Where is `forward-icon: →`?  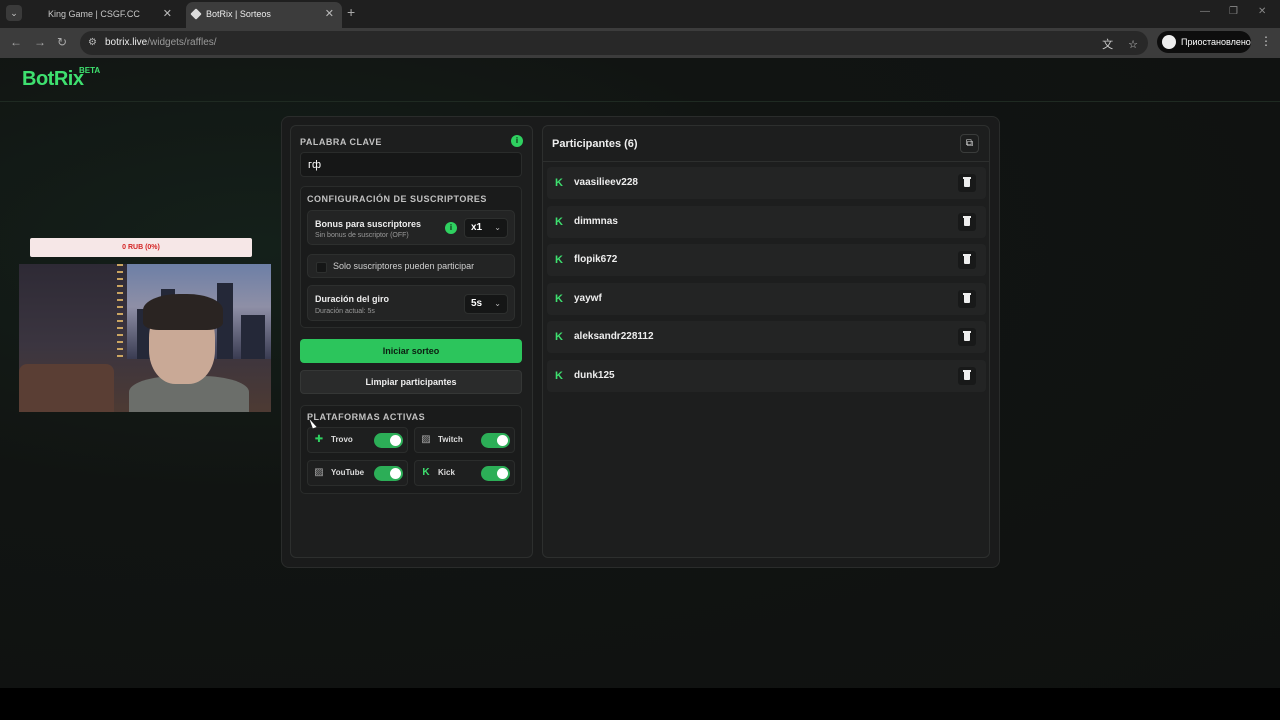
forward-icon: → is located at coordinates (40, 42).